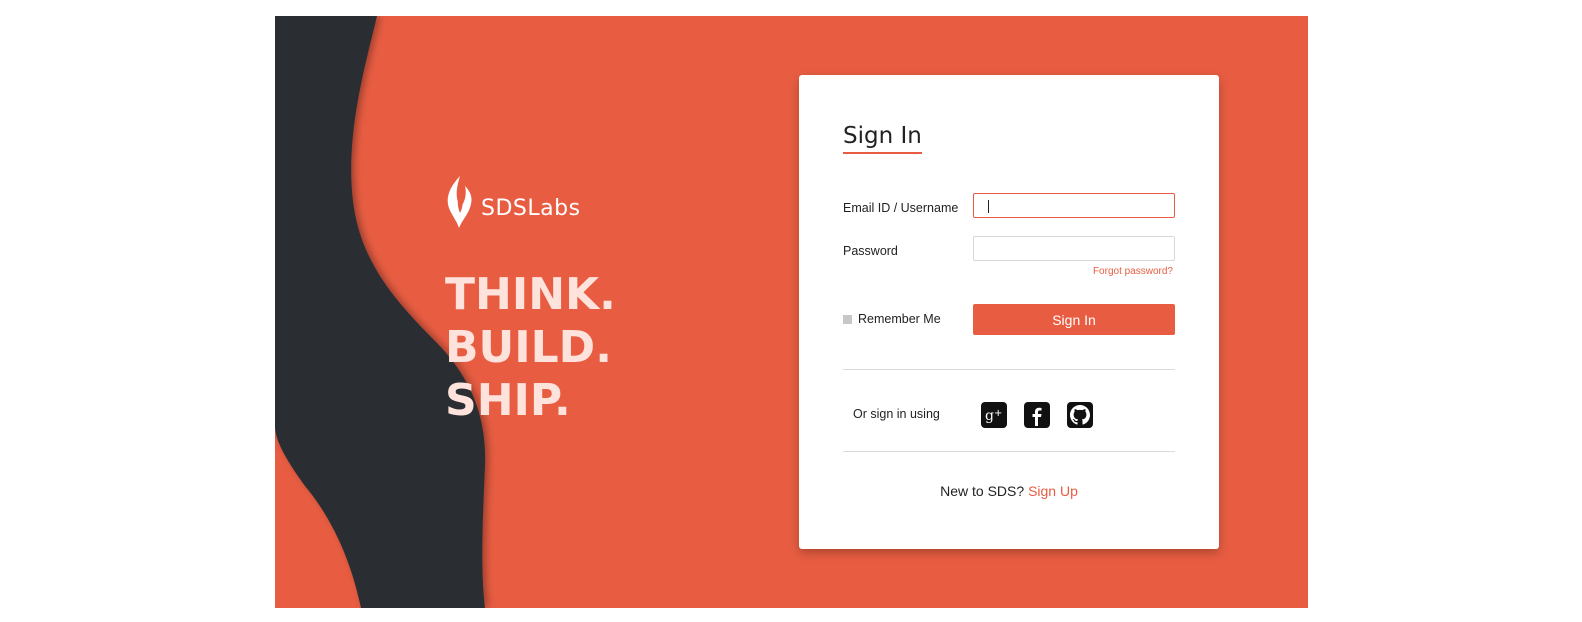  I want to click on email-label: Email ID / Username, so click(901, 208).